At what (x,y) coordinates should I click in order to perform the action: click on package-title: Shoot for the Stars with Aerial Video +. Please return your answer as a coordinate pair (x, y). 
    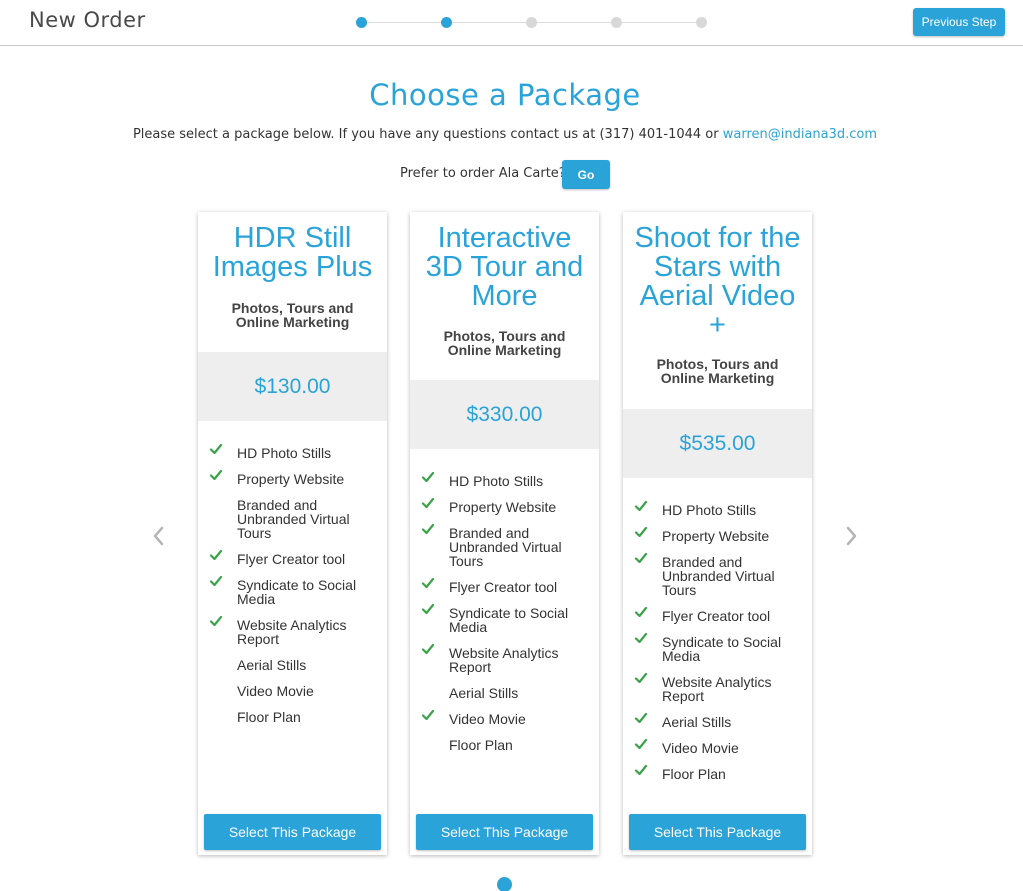
    Looking at the image, I should click on (717, 281).